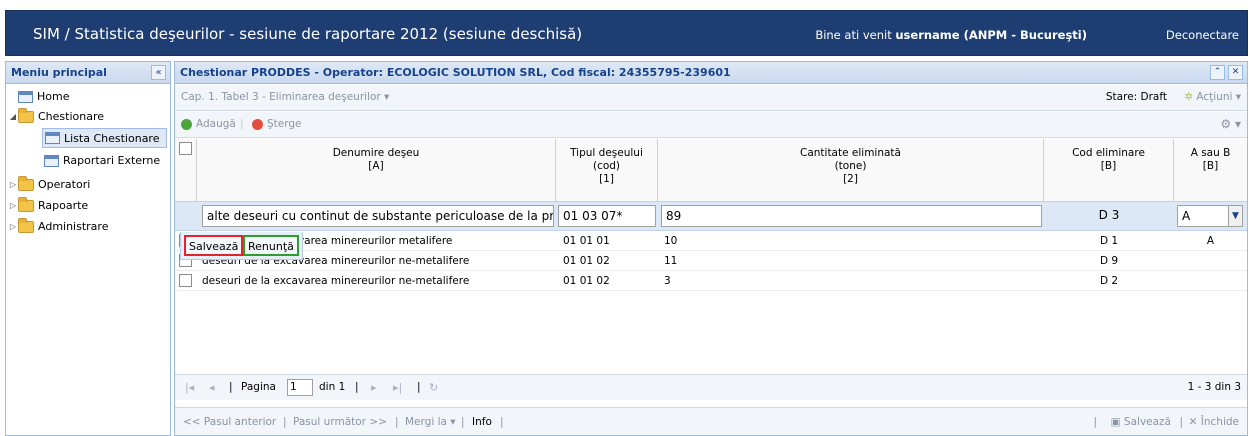  I want to click on logout-link: Deconectare, so click(1202, 35).